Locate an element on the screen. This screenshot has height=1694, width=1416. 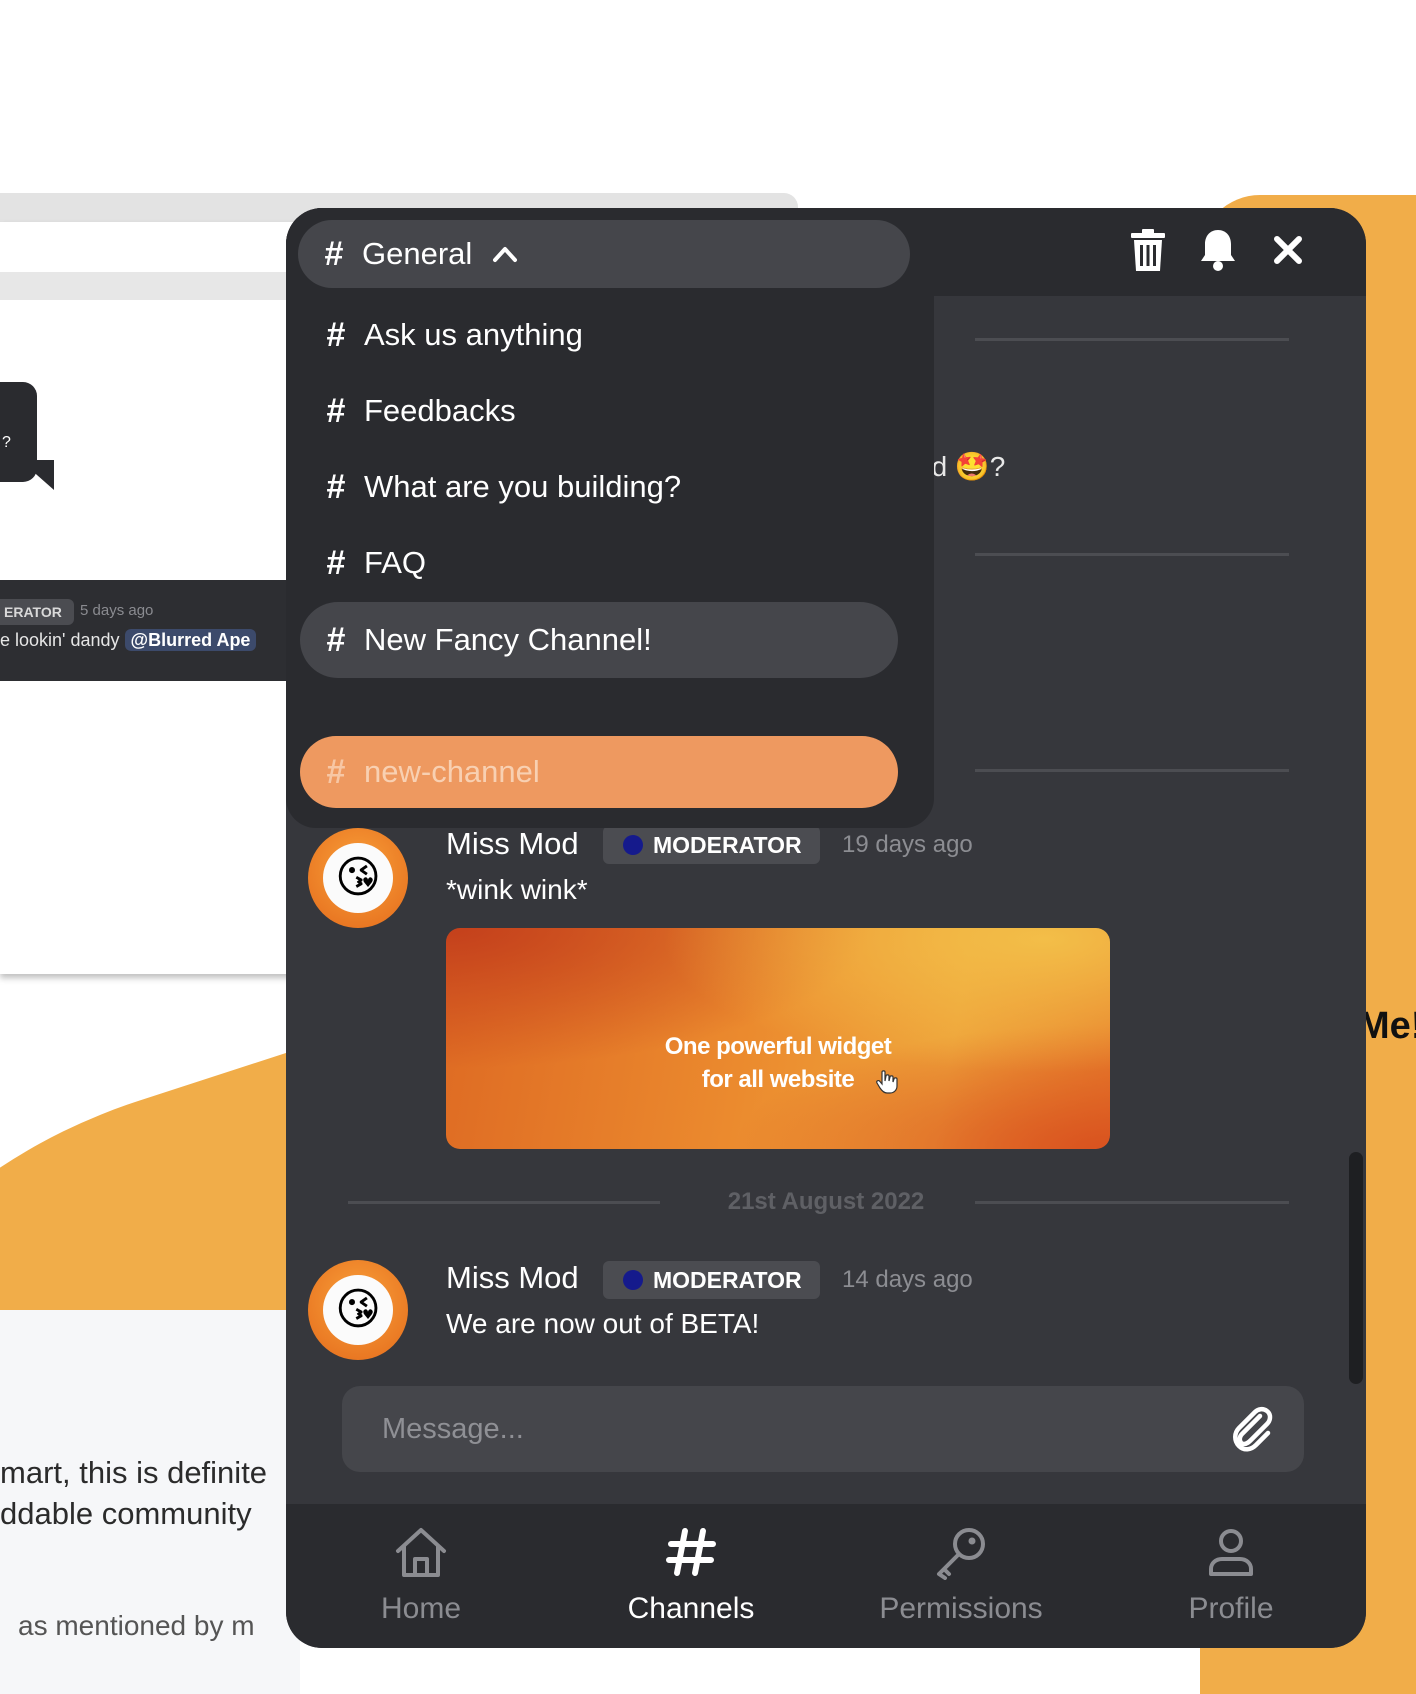
message-input is located at coordinates (792, 1429).